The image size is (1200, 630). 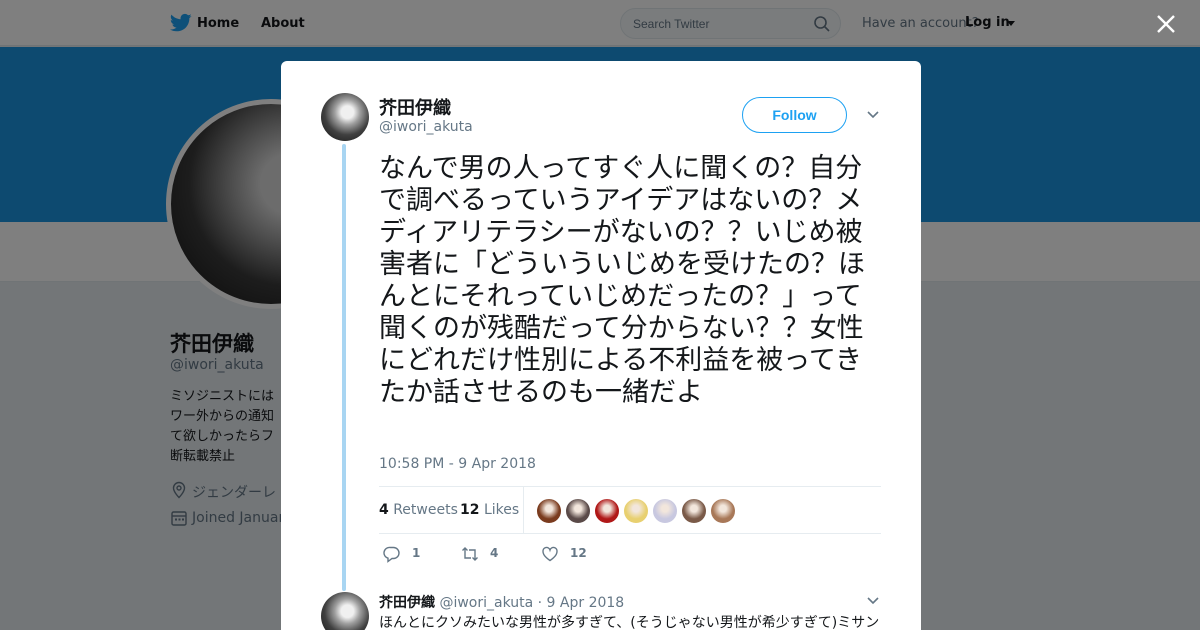 I want to click on heart-icon, so click(x=550, y=554).